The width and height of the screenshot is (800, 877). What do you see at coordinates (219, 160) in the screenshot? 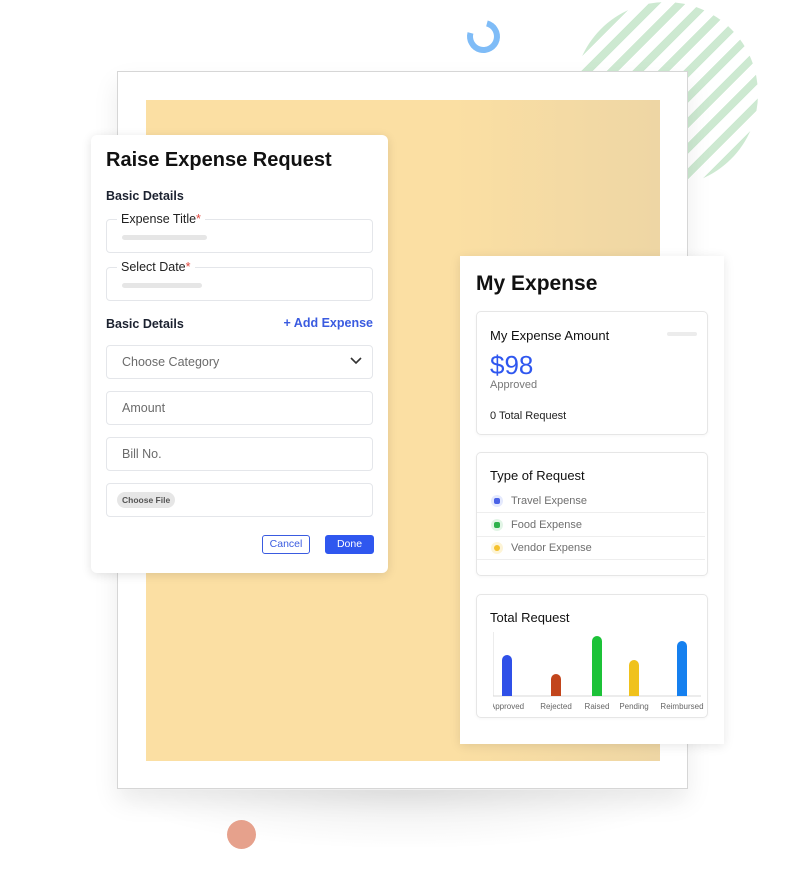
I see `card-title: Raise Expense Request` at bounding box center [219, 160].